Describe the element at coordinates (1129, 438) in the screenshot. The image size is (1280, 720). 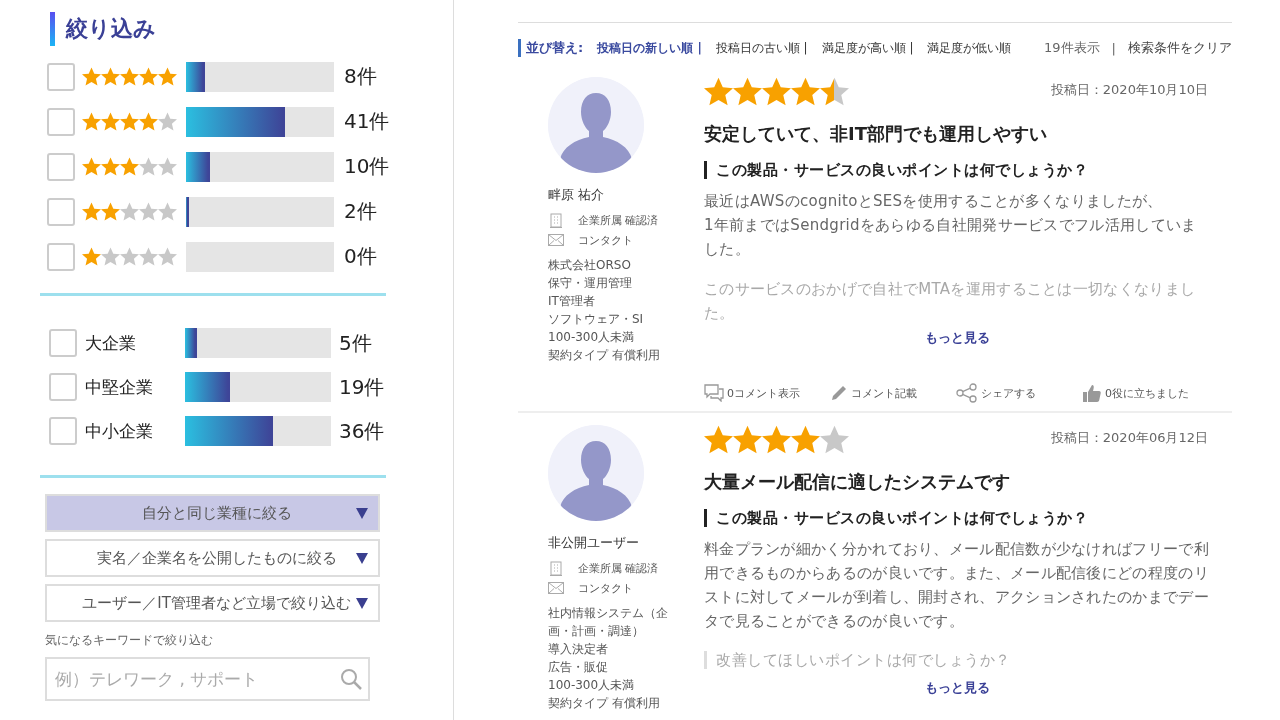
I see `post-date: 投稿日：2020年06月12日` at that location.